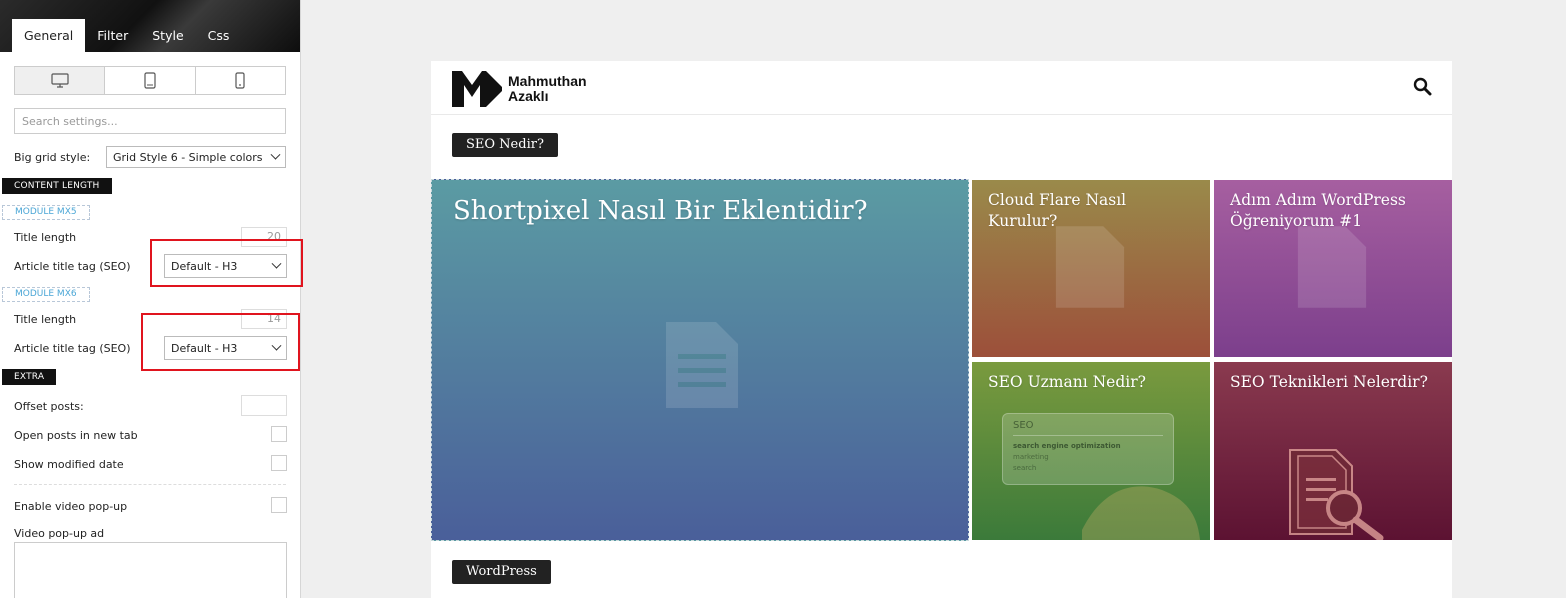 Image resolution: width=1566 pixels, height=598 pixels. What do you see at coordinates (167, 35) in the screenshot?
I see `tab-style: Style` at bounding box center [167, 35].